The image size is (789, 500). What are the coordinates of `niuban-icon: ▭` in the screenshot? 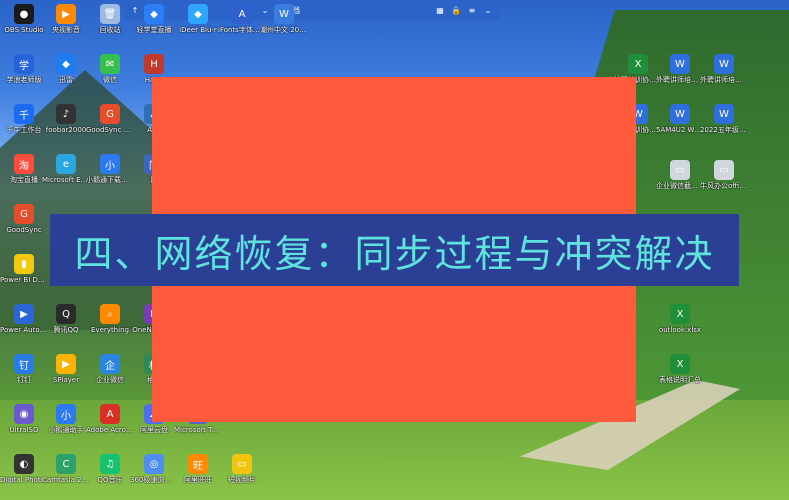 It's located at (724, 170).